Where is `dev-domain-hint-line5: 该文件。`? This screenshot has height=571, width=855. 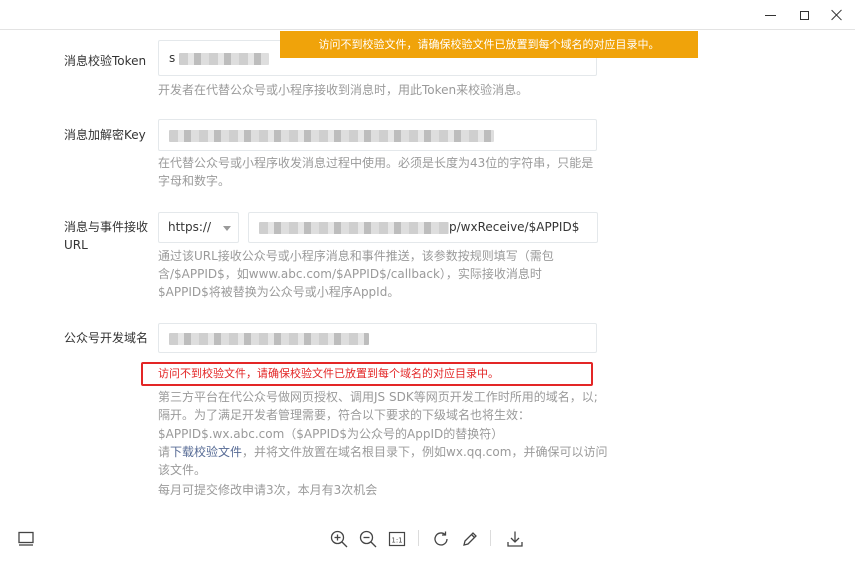 dev-domain-hint-line5: 该文件。 is located at coordinates (182, 470).